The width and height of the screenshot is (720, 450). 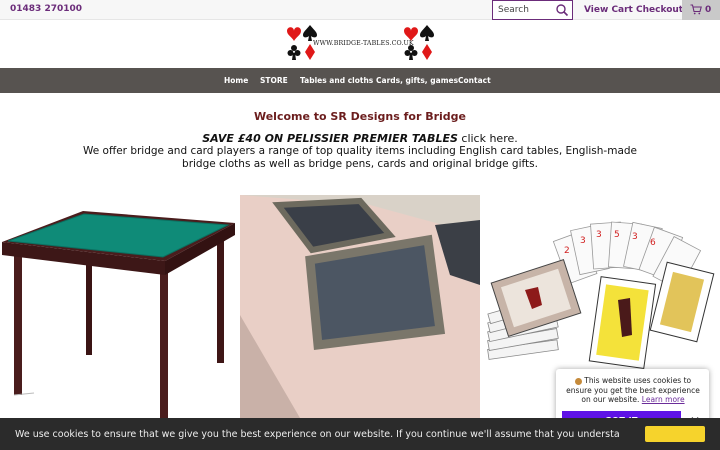 I want to click on cart-count: 0, so click(x=708, y=10).